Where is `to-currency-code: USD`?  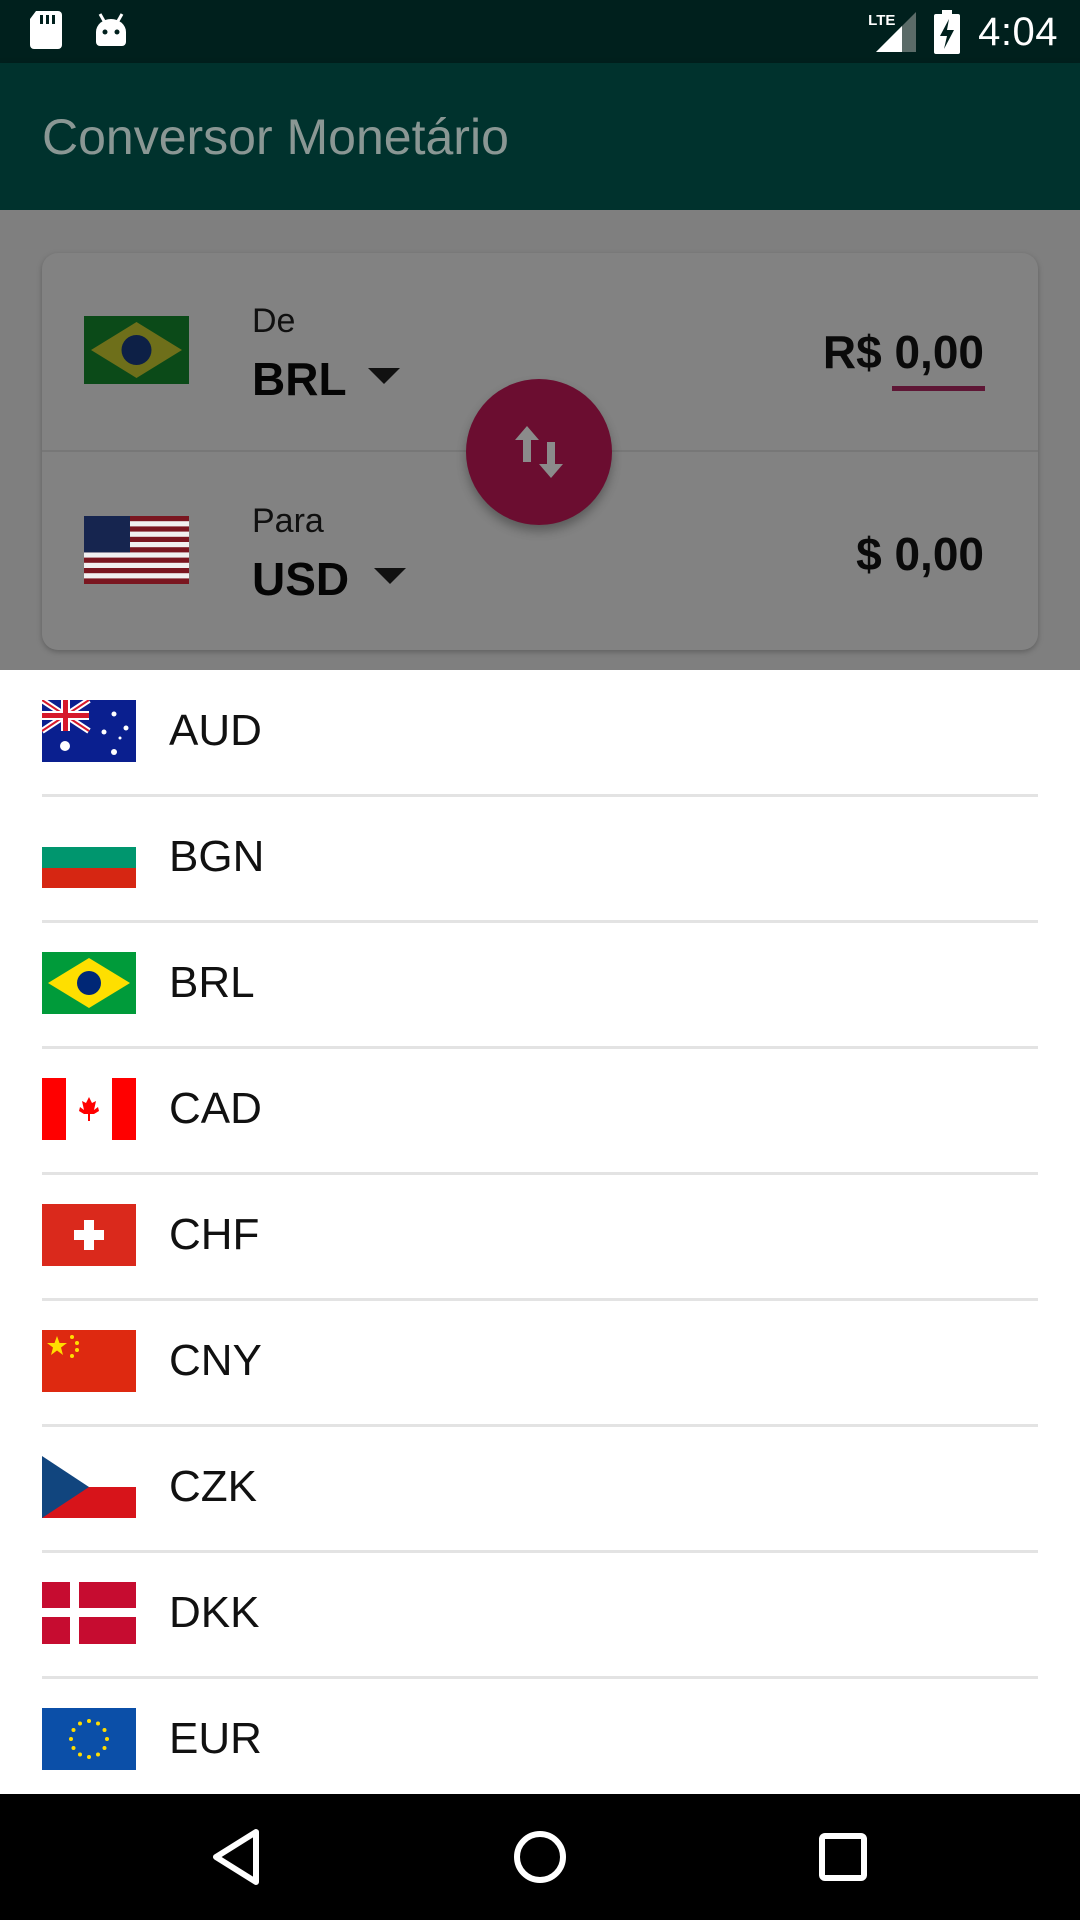 to-currency-code: USD is located at coordinates (300, 579).